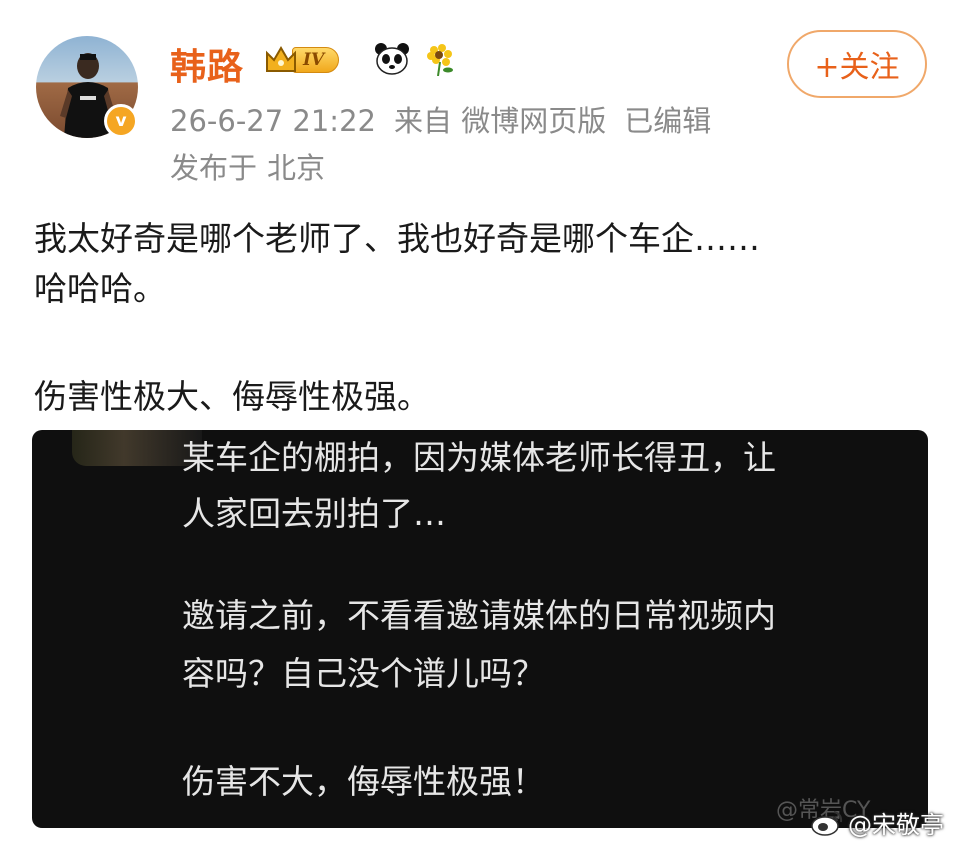  What do you see at coordinates (896, 825) in the screenshot?
I see `watermark-text: @宋敬亭` at bounding box center [896, 825].